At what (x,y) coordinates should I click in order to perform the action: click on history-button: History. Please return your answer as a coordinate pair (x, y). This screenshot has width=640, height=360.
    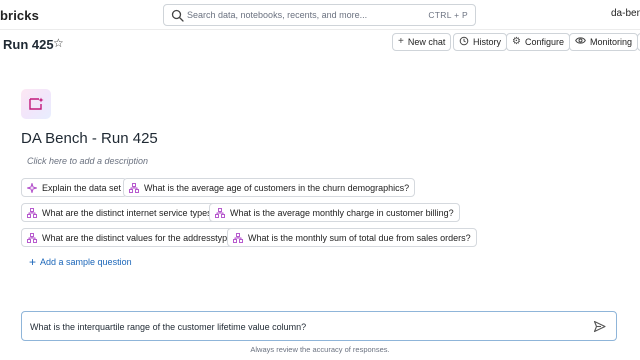
    Looking at the image, I should click on (480, 42).